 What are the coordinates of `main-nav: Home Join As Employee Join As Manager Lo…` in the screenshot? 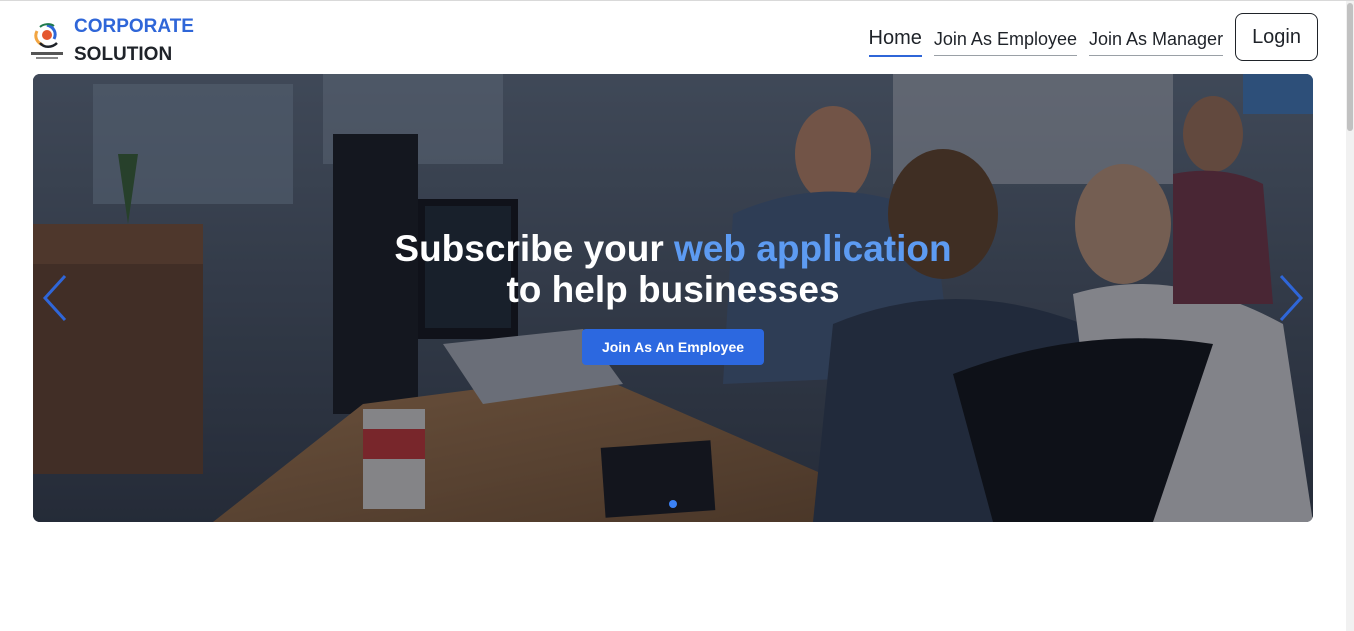 It's located at (1093, 37).